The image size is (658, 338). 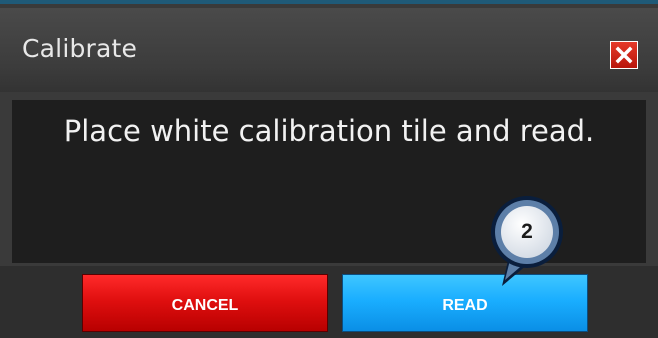 What do you see at coordinates (80, 48) in the screenshot?
I see `dialog-title: Calibrate` at bounding box center [80, 48].